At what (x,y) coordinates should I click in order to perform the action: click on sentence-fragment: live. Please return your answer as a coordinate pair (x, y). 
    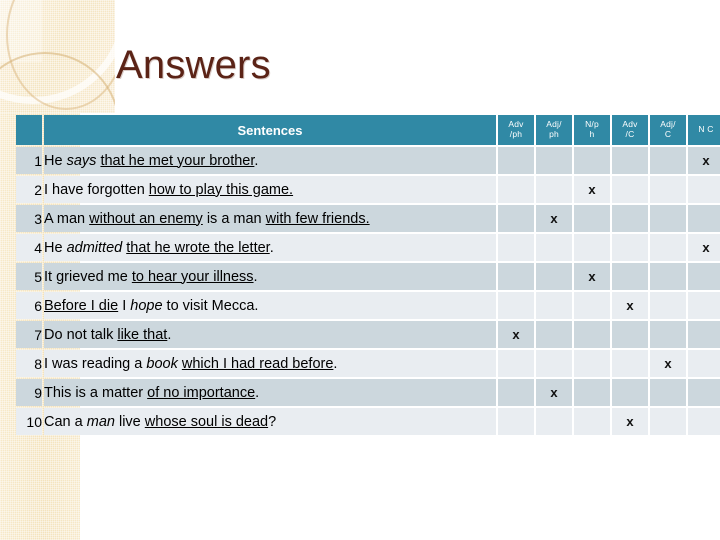
    Looking at the image, I should click on (129, 421).